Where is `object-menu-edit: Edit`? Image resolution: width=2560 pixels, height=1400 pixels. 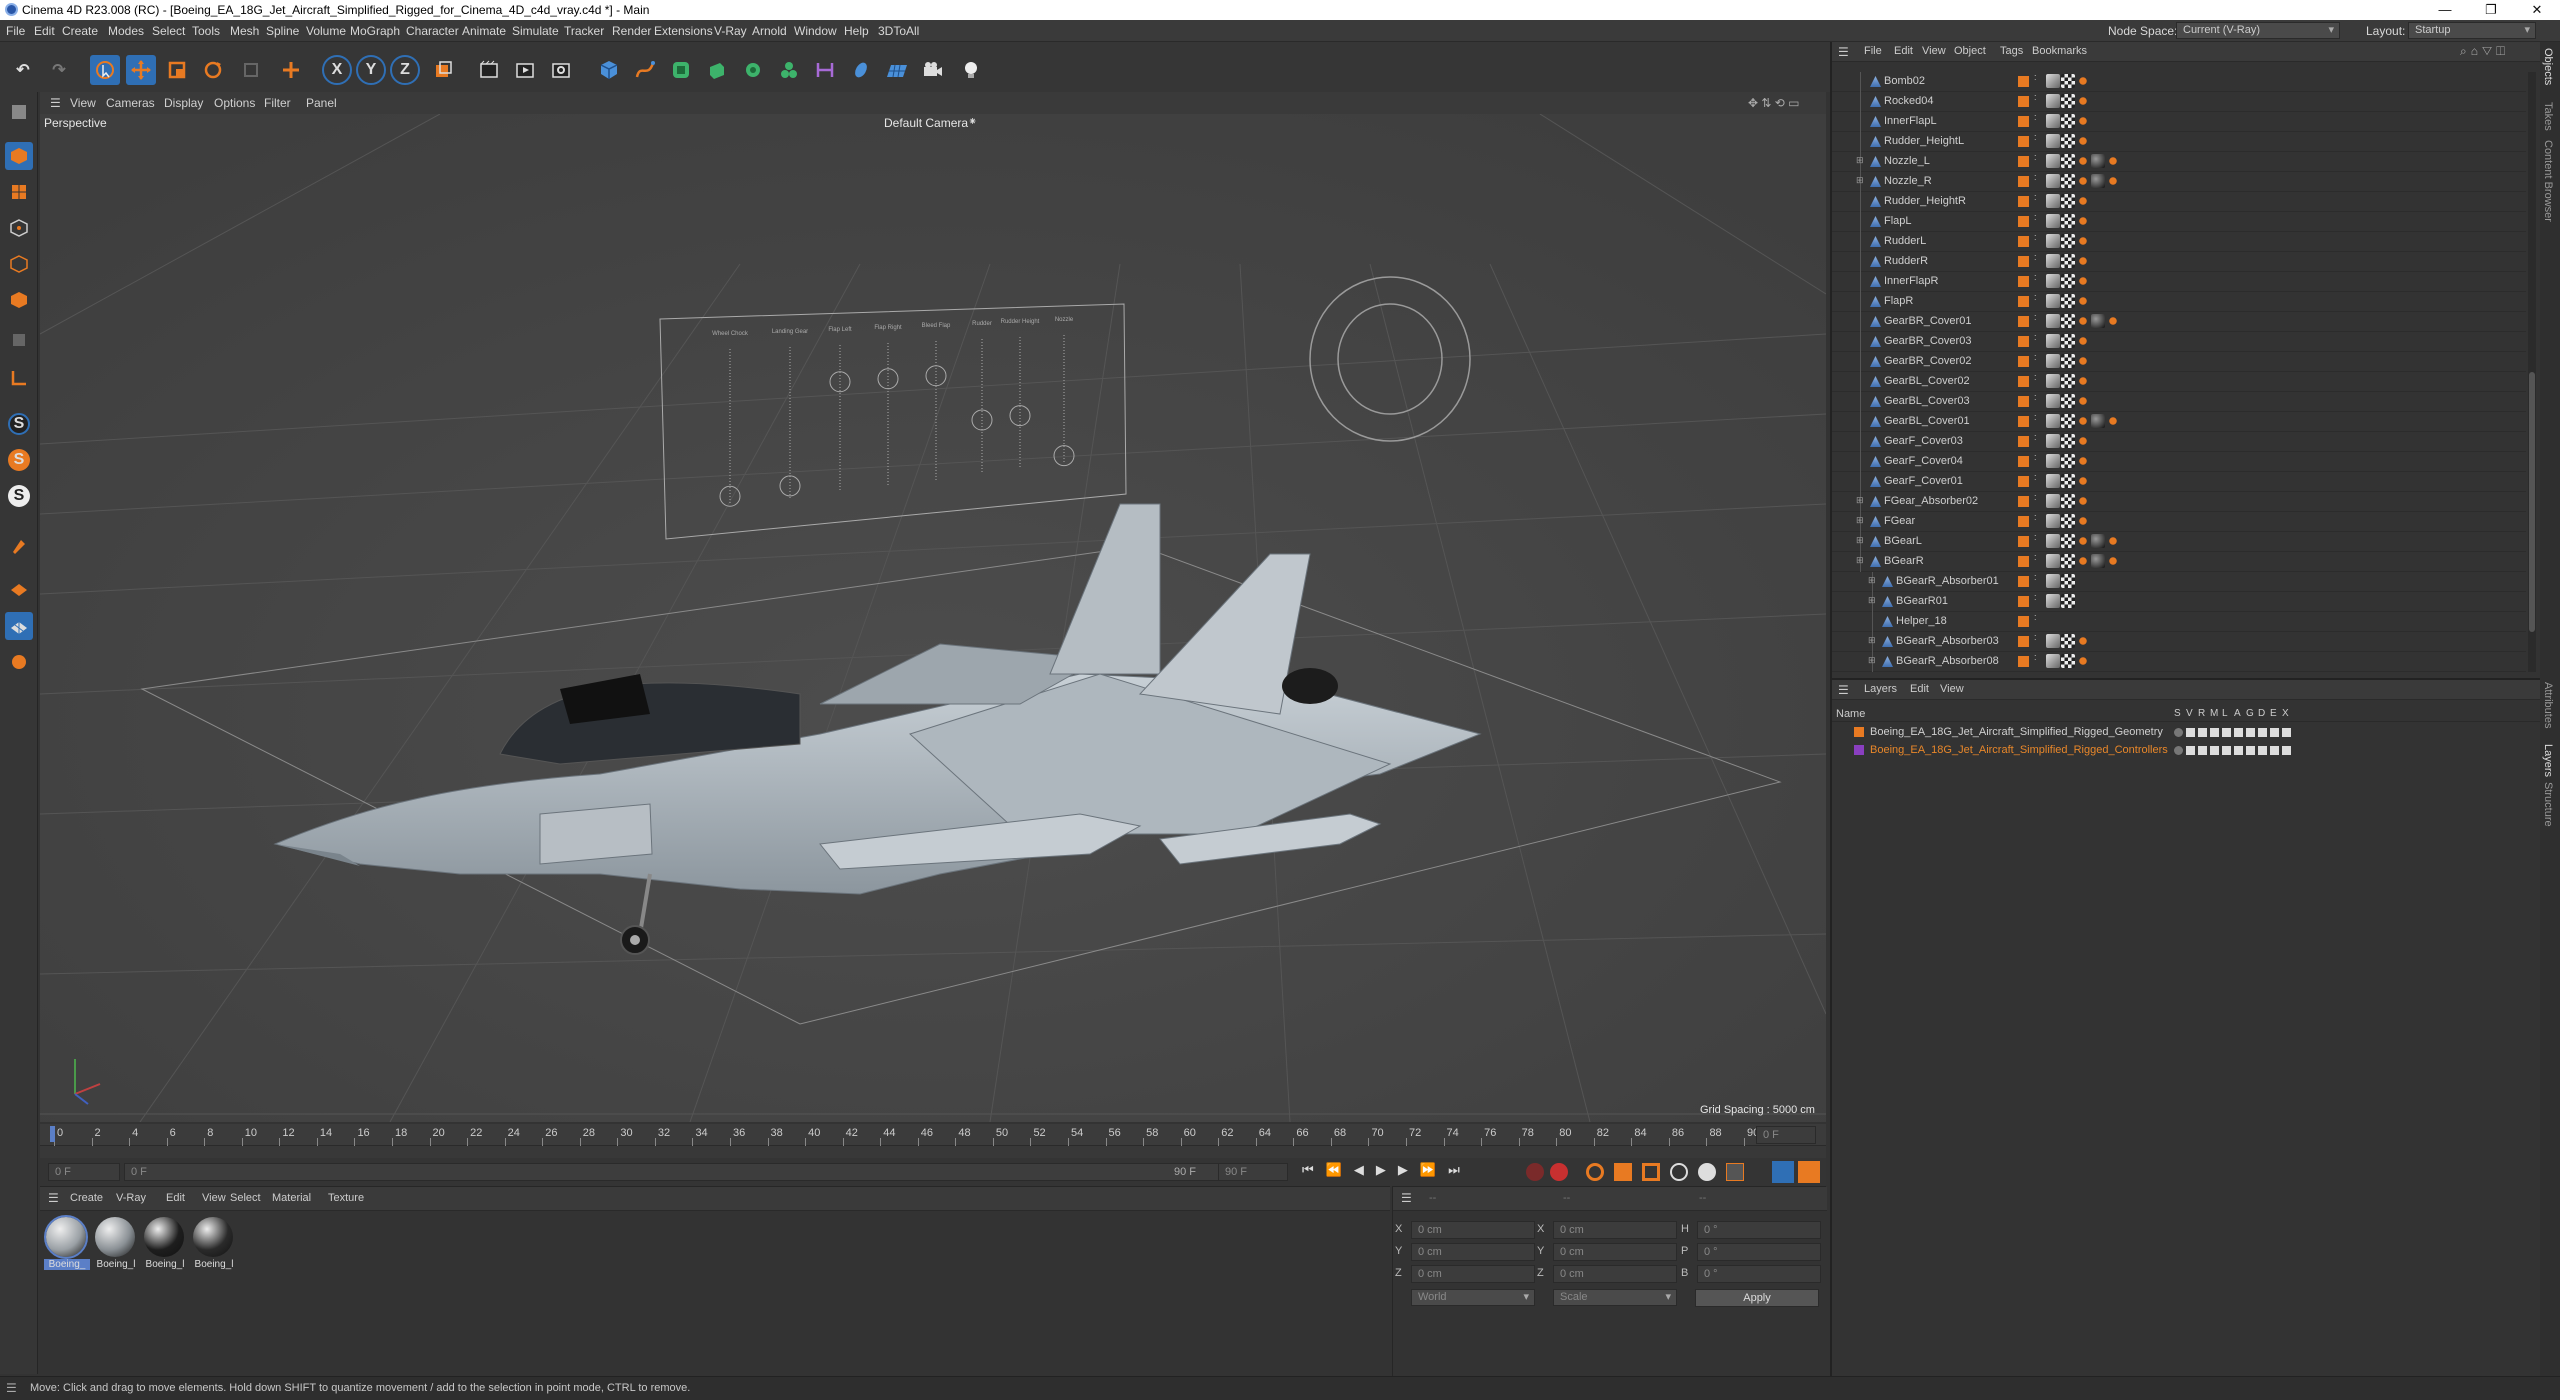 object-menu-edit: Edit is located at coordinates (1903, 51).